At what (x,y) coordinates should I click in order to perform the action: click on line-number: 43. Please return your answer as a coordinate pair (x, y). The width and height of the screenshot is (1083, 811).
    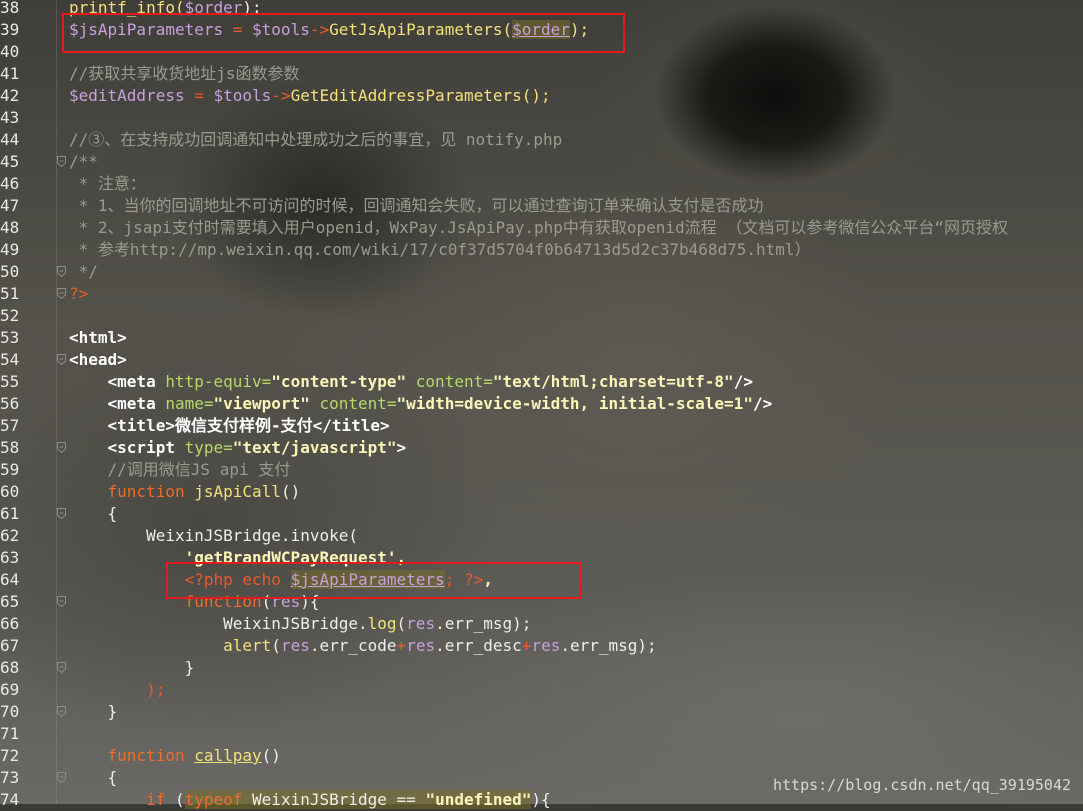
    Looking at the image, I should click on (10, 117).